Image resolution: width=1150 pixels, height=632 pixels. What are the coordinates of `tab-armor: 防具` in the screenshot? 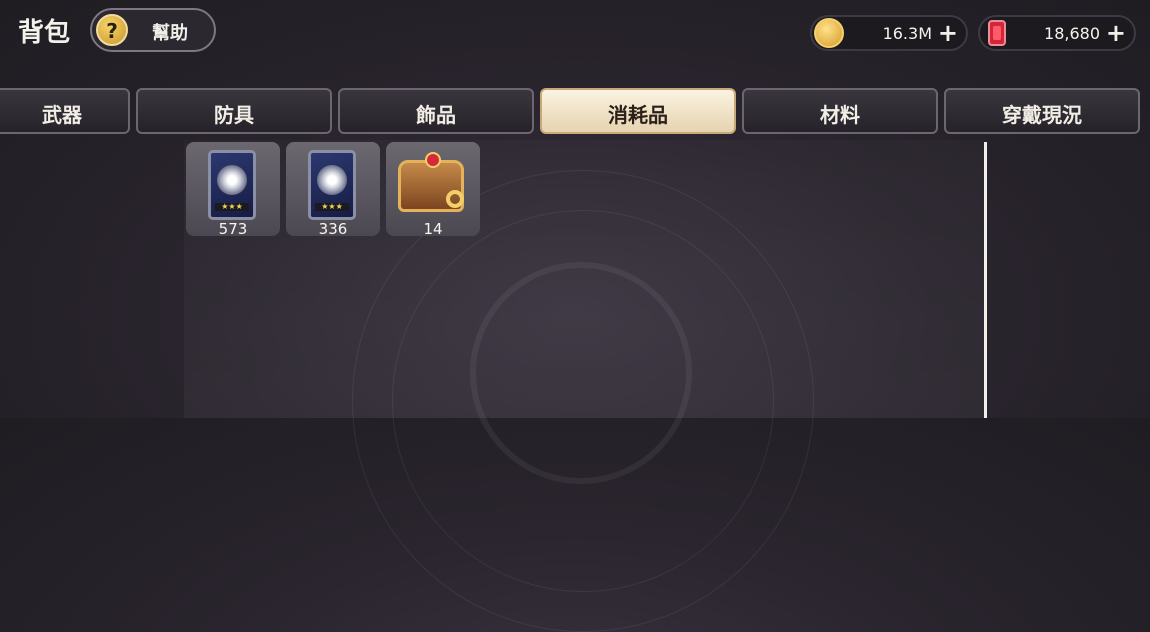 It's located at (234, 111).